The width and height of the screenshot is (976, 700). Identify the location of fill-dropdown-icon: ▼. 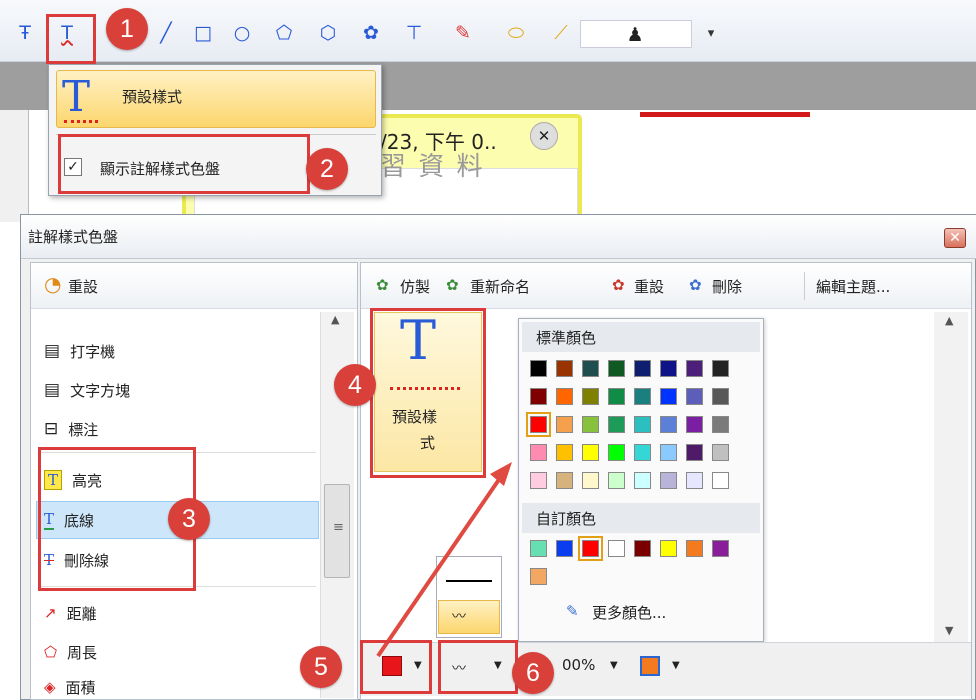
(676, 665).